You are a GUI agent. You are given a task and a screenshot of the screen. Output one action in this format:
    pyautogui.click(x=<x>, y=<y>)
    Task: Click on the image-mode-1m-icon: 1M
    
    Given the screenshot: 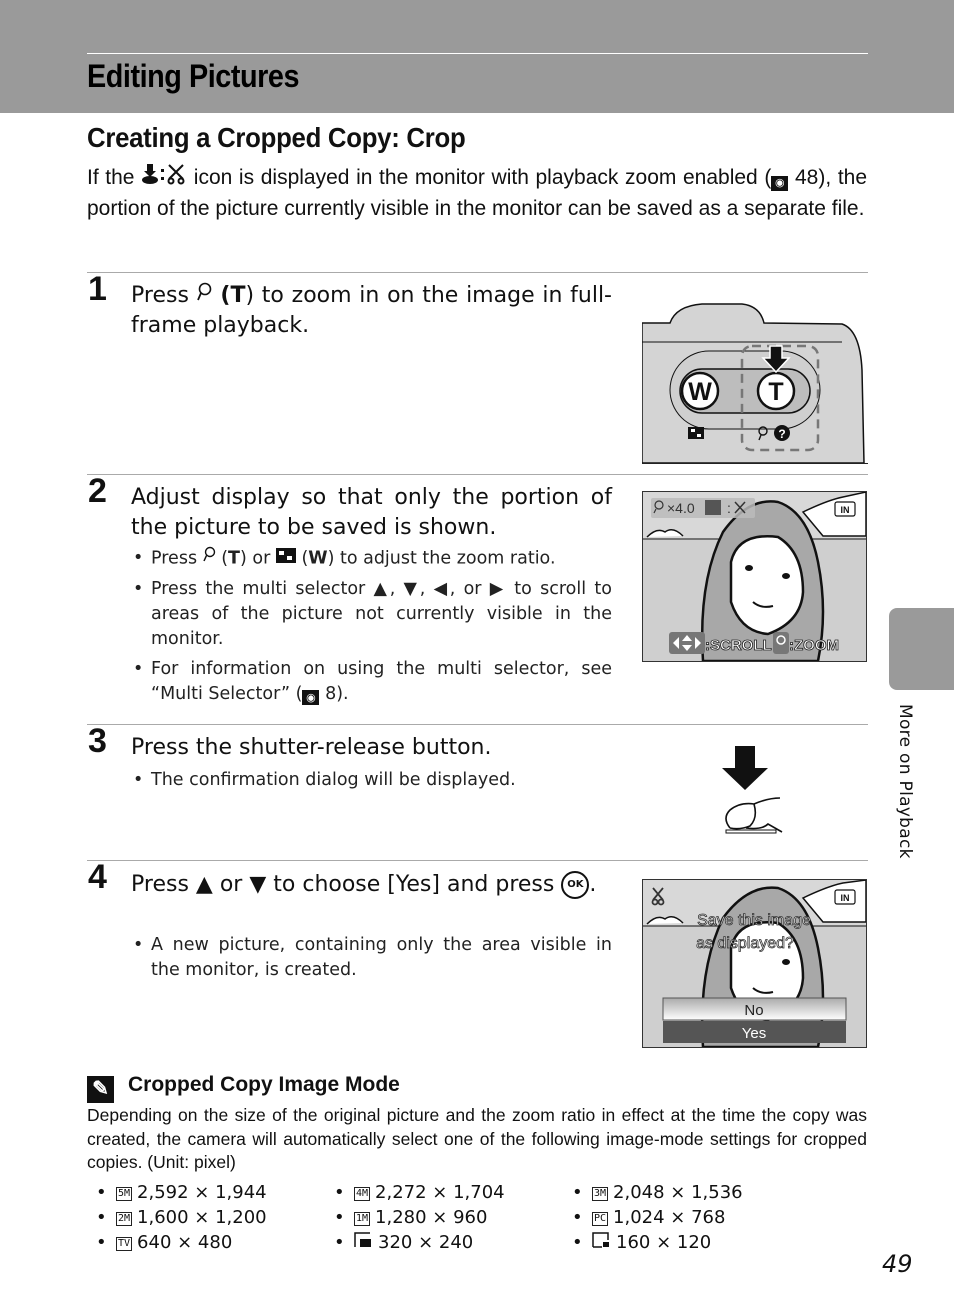 What is the action you would take?
    pyautogui.click(x=362, y=1219)
    